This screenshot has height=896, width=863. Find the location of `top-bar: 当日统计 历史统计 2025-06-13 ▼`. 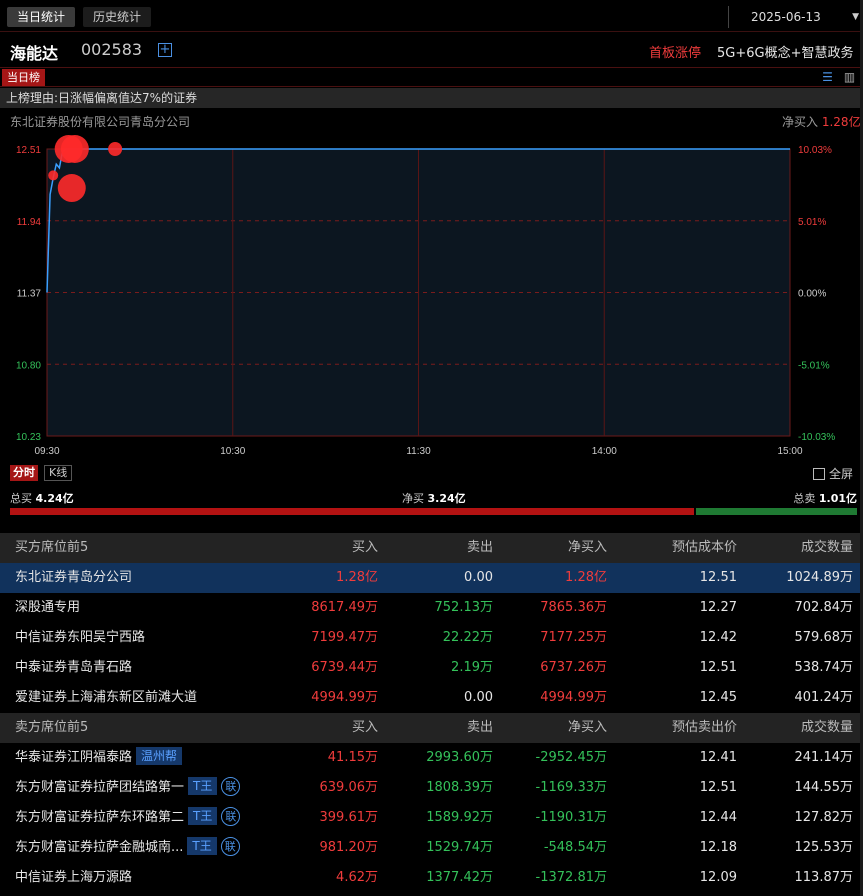

top-bar: 当日统计 历史统计 2025-06-13 ▼ is located at coordinates (431, 16).